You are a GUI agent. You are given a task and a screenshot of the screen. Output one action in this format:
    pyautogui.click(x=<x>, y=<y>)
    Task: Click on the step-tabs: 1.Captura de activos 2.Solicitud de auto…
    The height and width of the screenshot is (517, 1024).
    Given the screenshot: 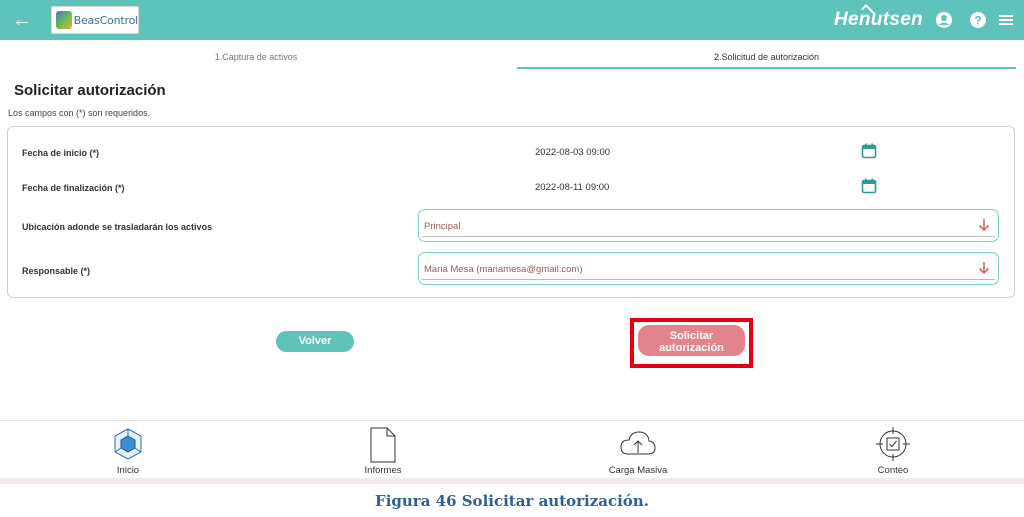 What is the action you would take?
    pyautogui.click(x=512, y=55)
    